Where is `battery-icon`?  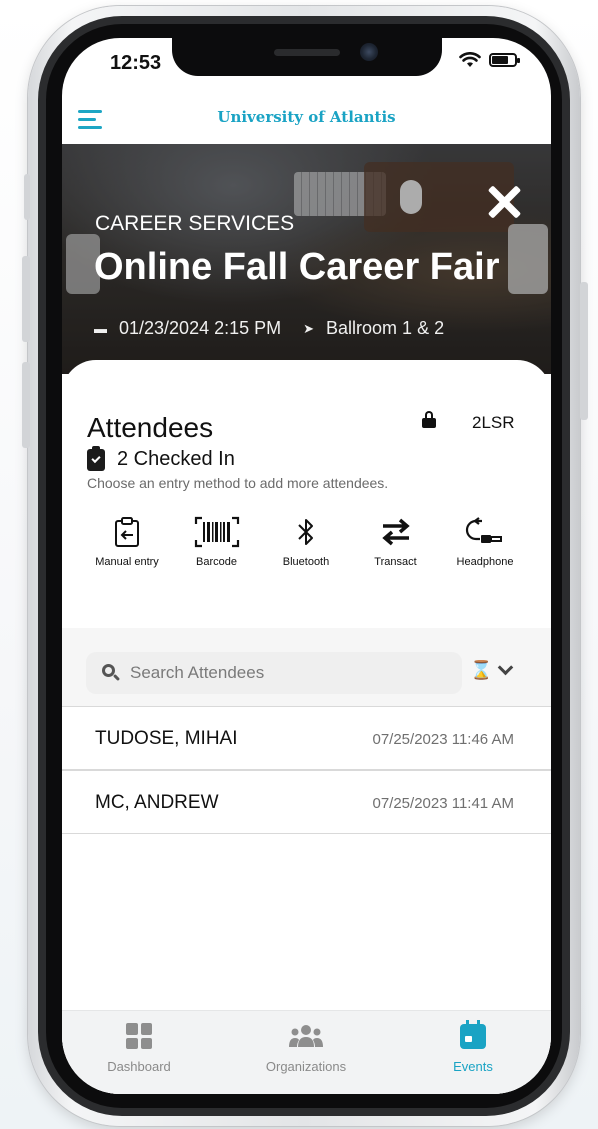
battery-icon is located at coordinates (504, 60).